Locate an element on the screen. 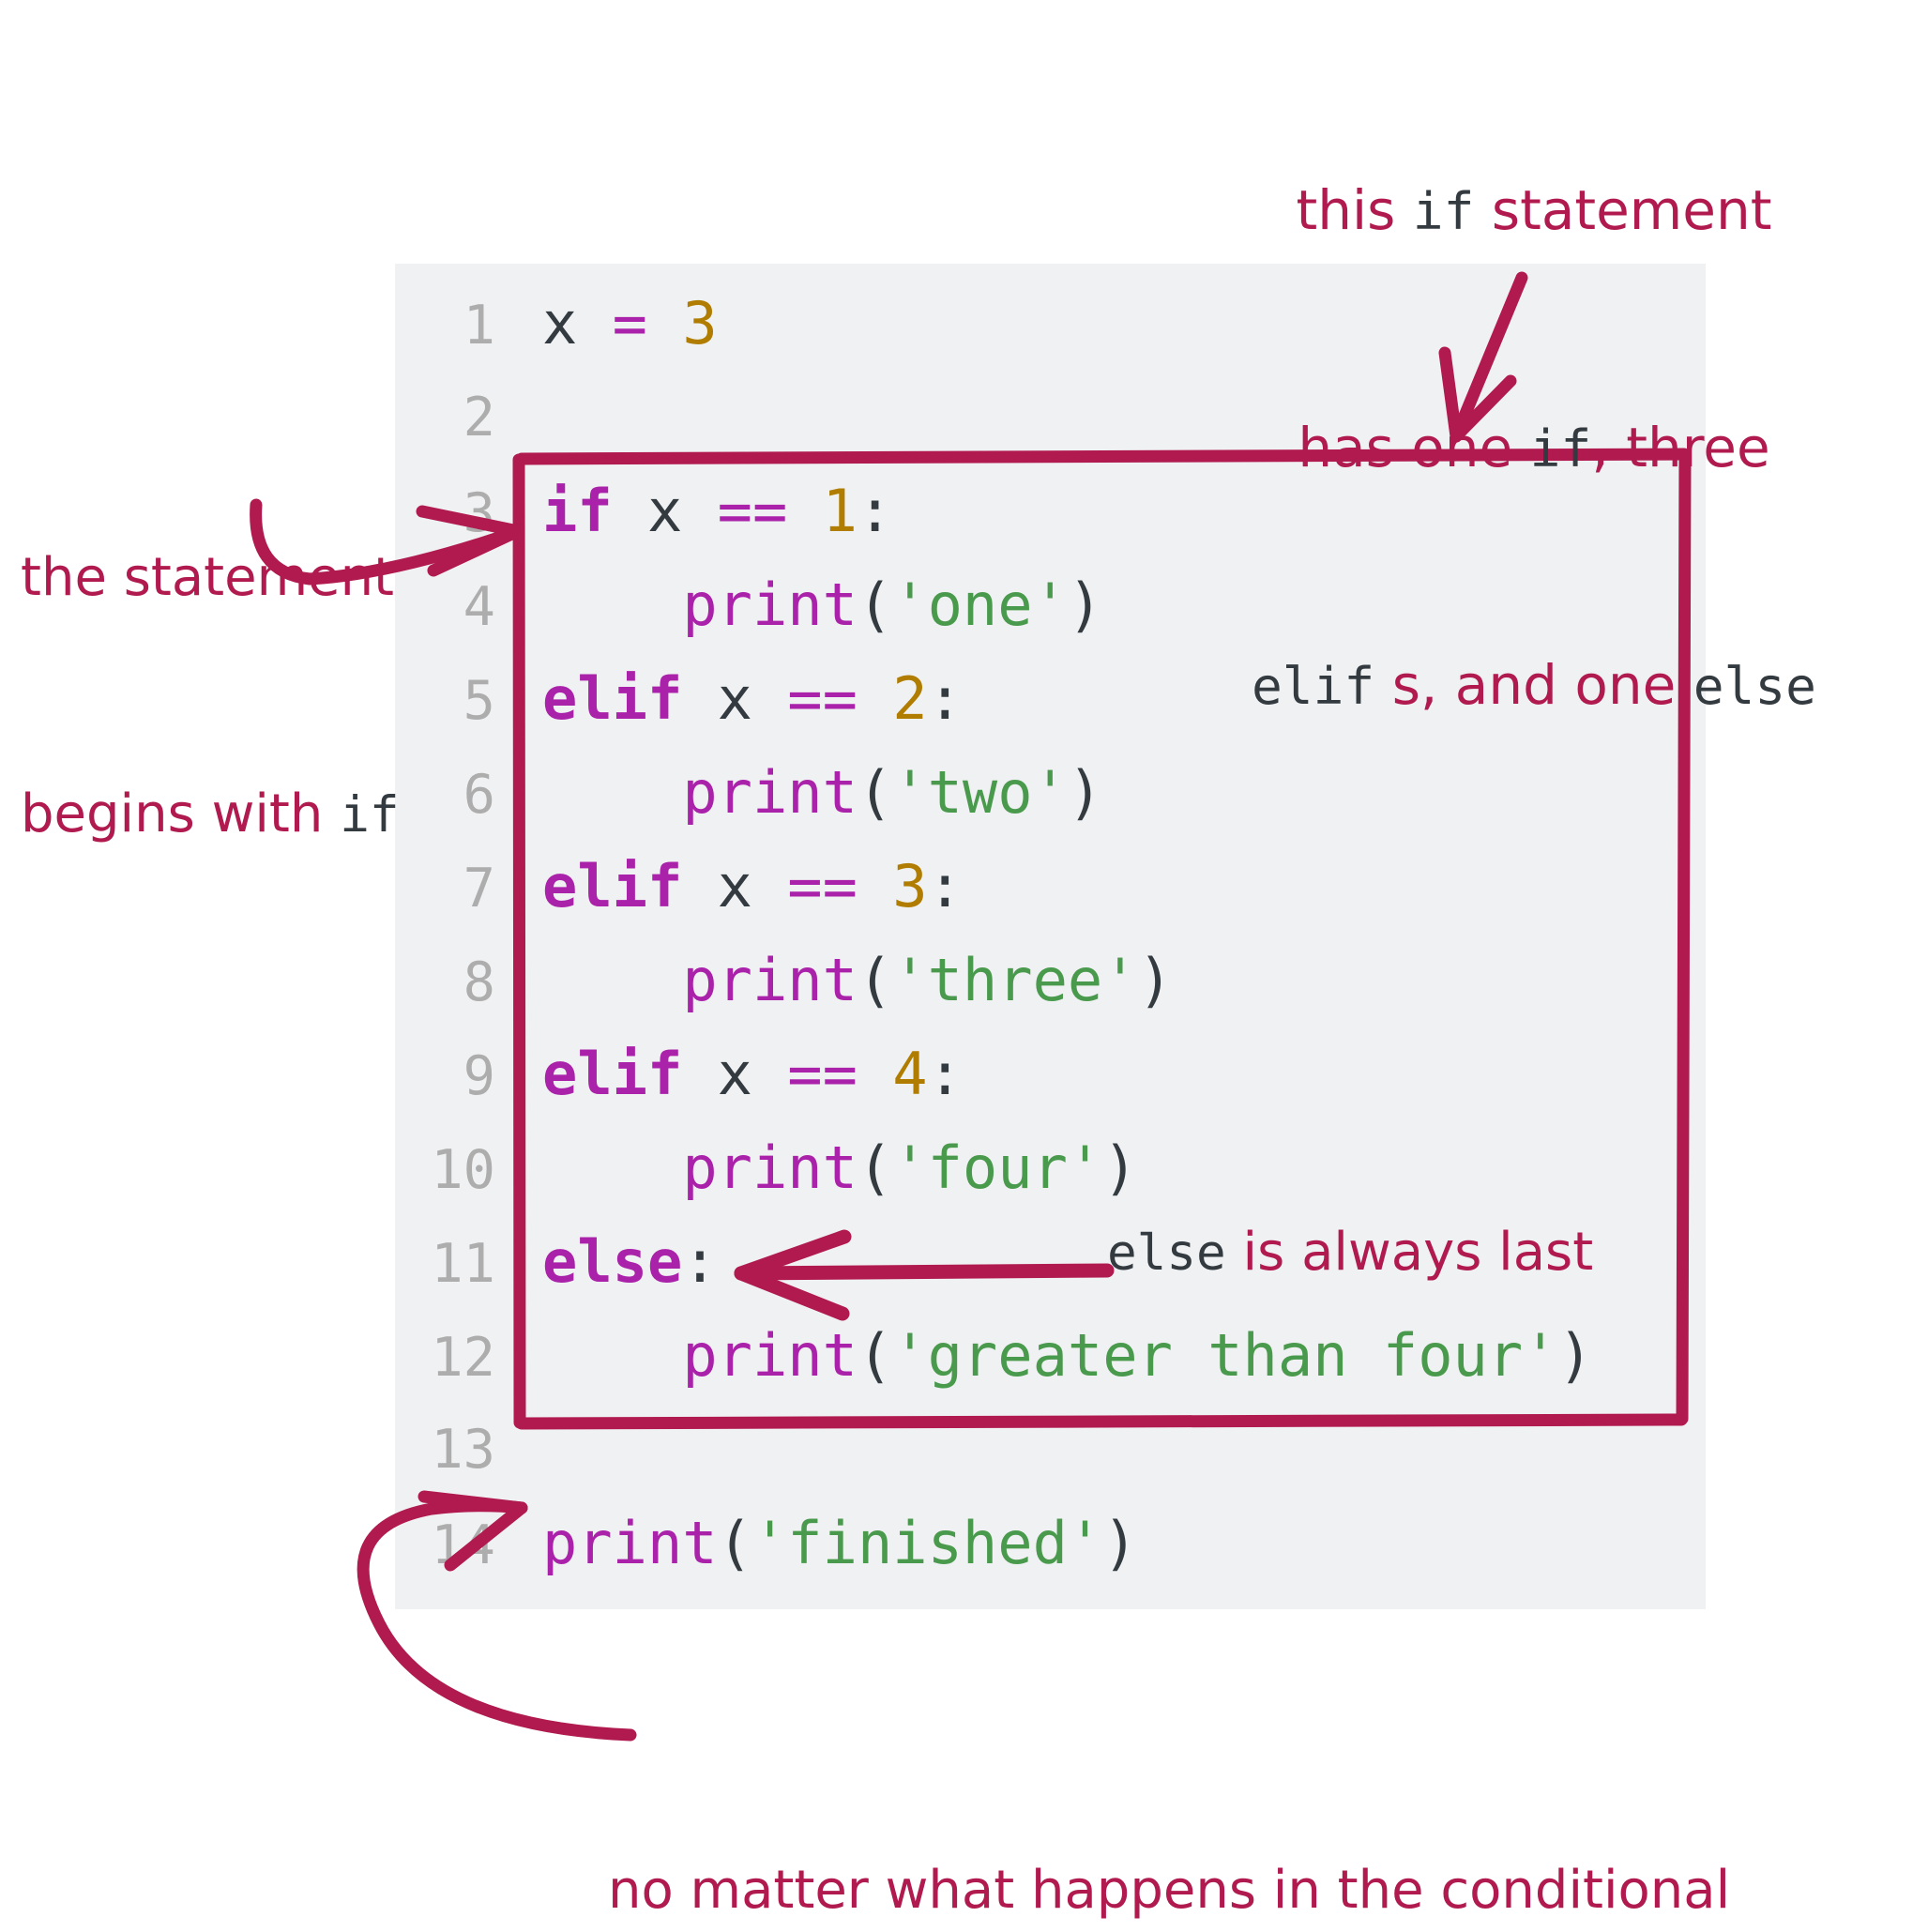  code-line-text: elif x == 4: is located at coordinates (737, 1074).